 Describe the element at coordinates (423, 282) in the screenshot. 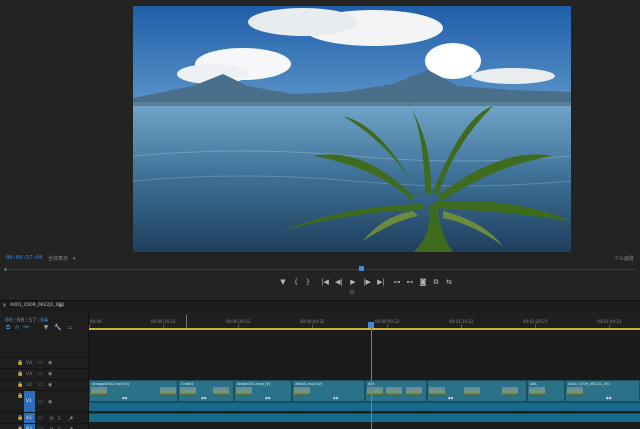

I see `export-frame-button: ◙` at that location.